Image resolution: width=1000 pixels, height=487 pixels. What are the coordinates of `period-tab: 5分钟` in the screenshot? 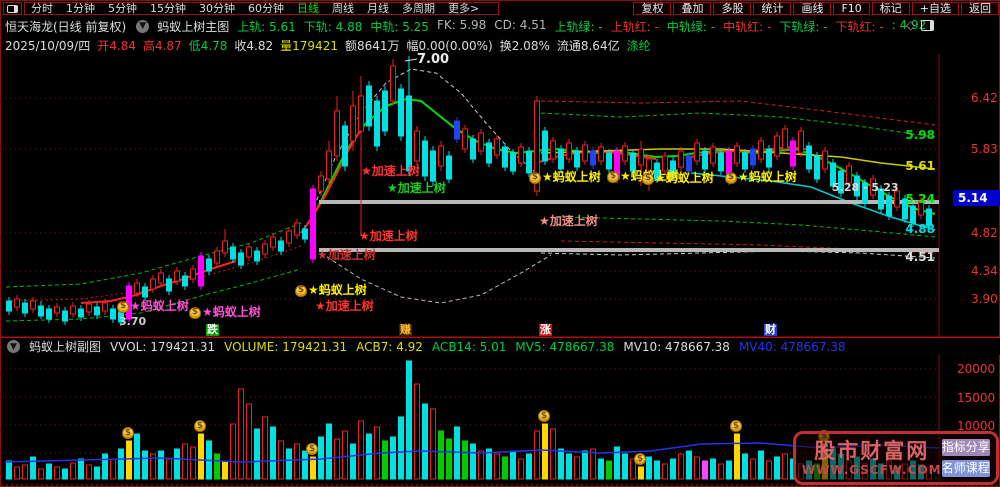 It's located at (122, 8).